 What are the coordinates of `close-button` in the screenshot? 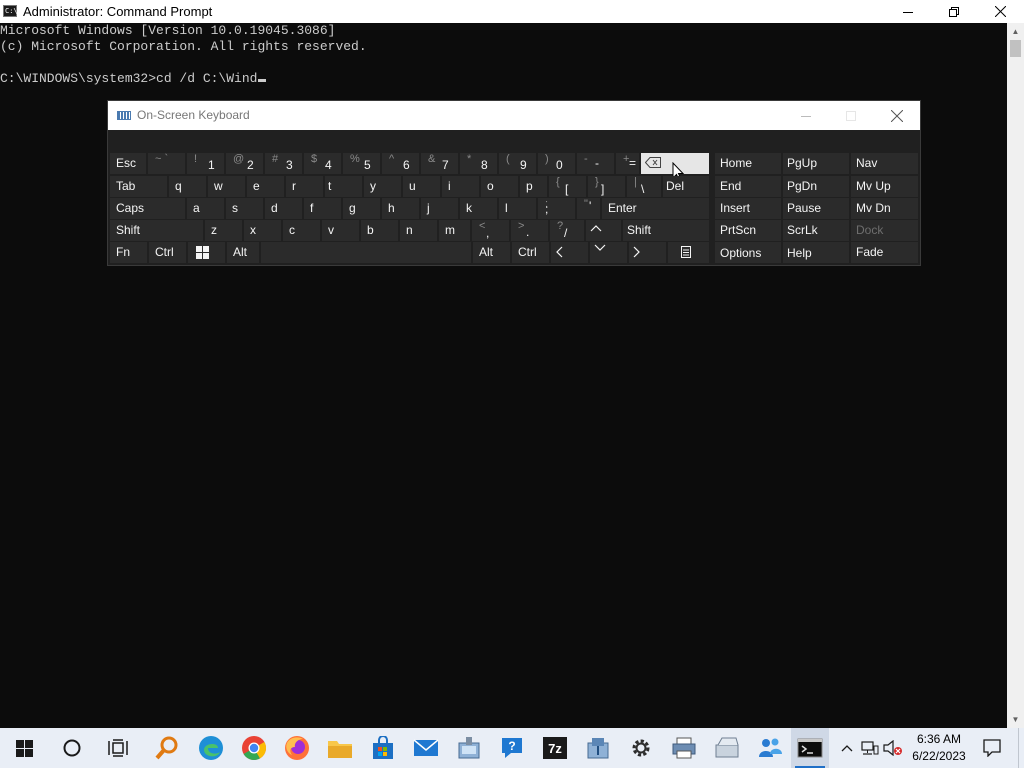 It's located at (1000, 11).